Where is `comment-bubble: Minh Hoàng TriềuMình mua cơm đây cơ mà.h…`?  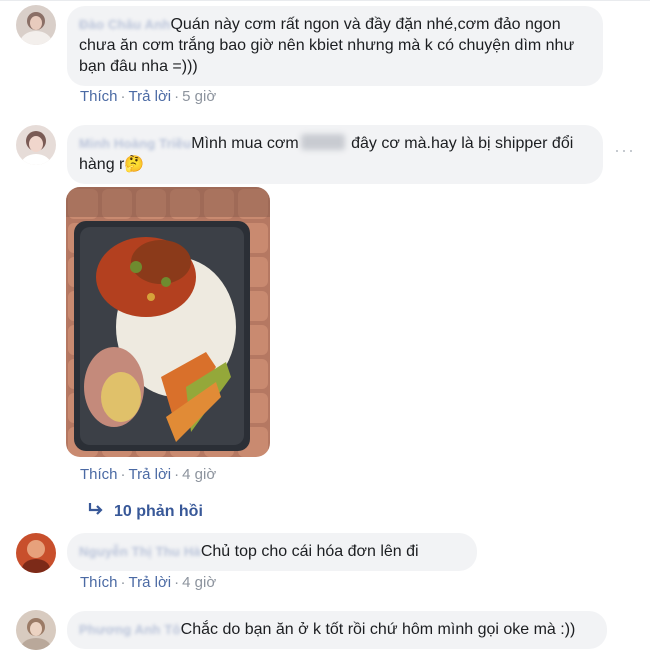 comment-bubble: Minh Hoàng TriềuMình mua cơm đây cơ mà.h… is located at coordinates (335, 154).